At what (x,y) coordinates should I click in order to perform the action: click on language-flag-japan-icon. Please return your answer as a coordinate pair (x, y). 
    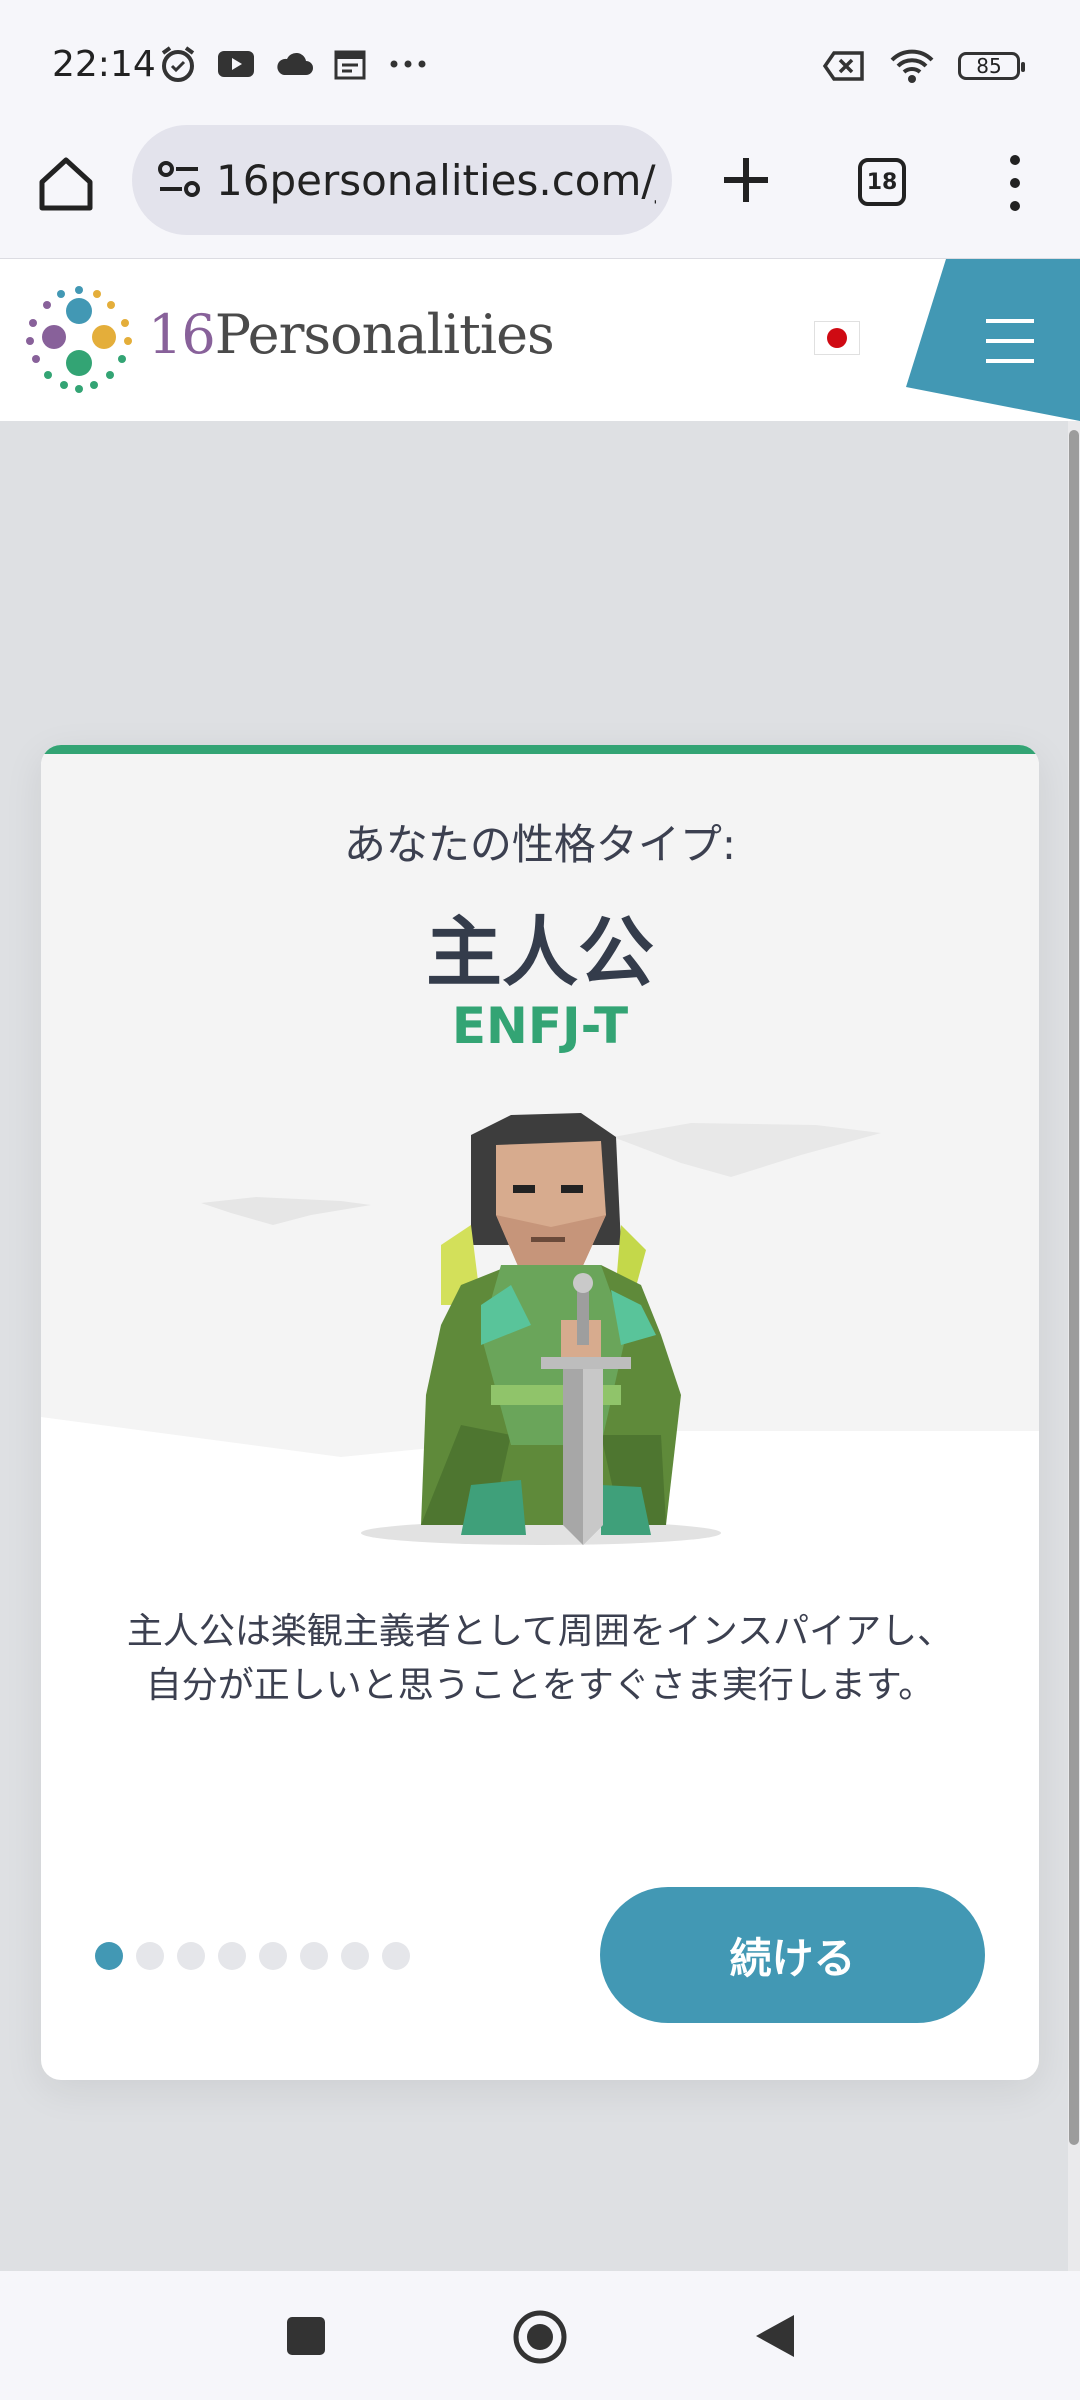
    Looking at the image, I should click on (837, 338).